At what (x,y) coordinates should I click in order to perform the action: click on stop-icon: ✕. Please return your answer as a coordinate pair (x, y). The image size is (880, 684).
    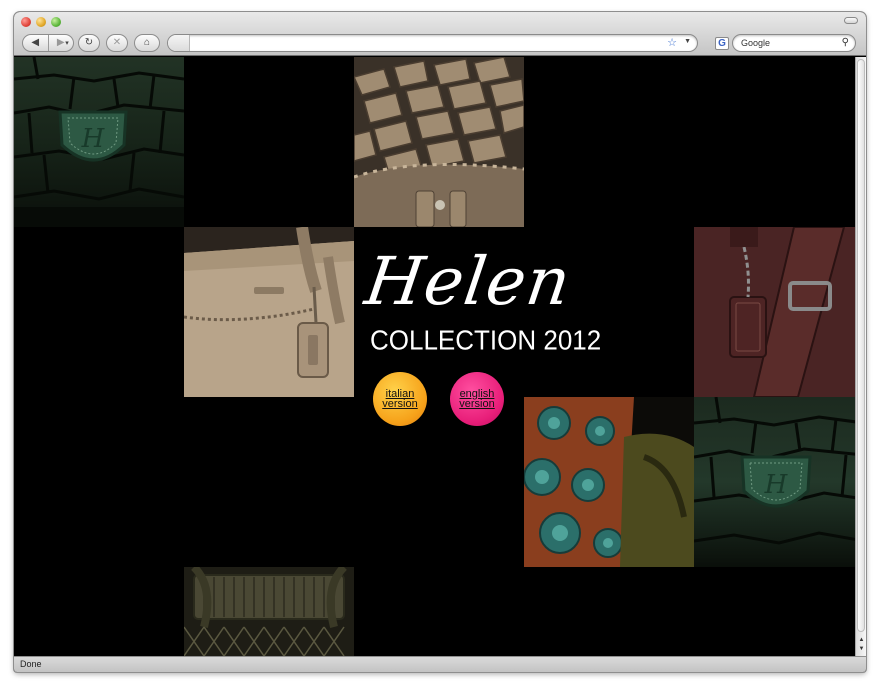
    Looking at the image, I should click on (117, 43).